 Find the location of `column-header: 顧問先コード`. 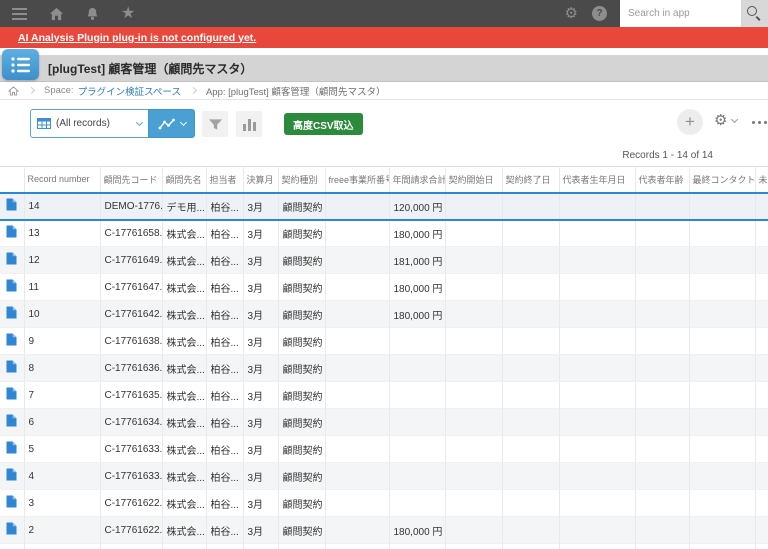

column-header: 顧問先コード is located at coordinates (131, 179).